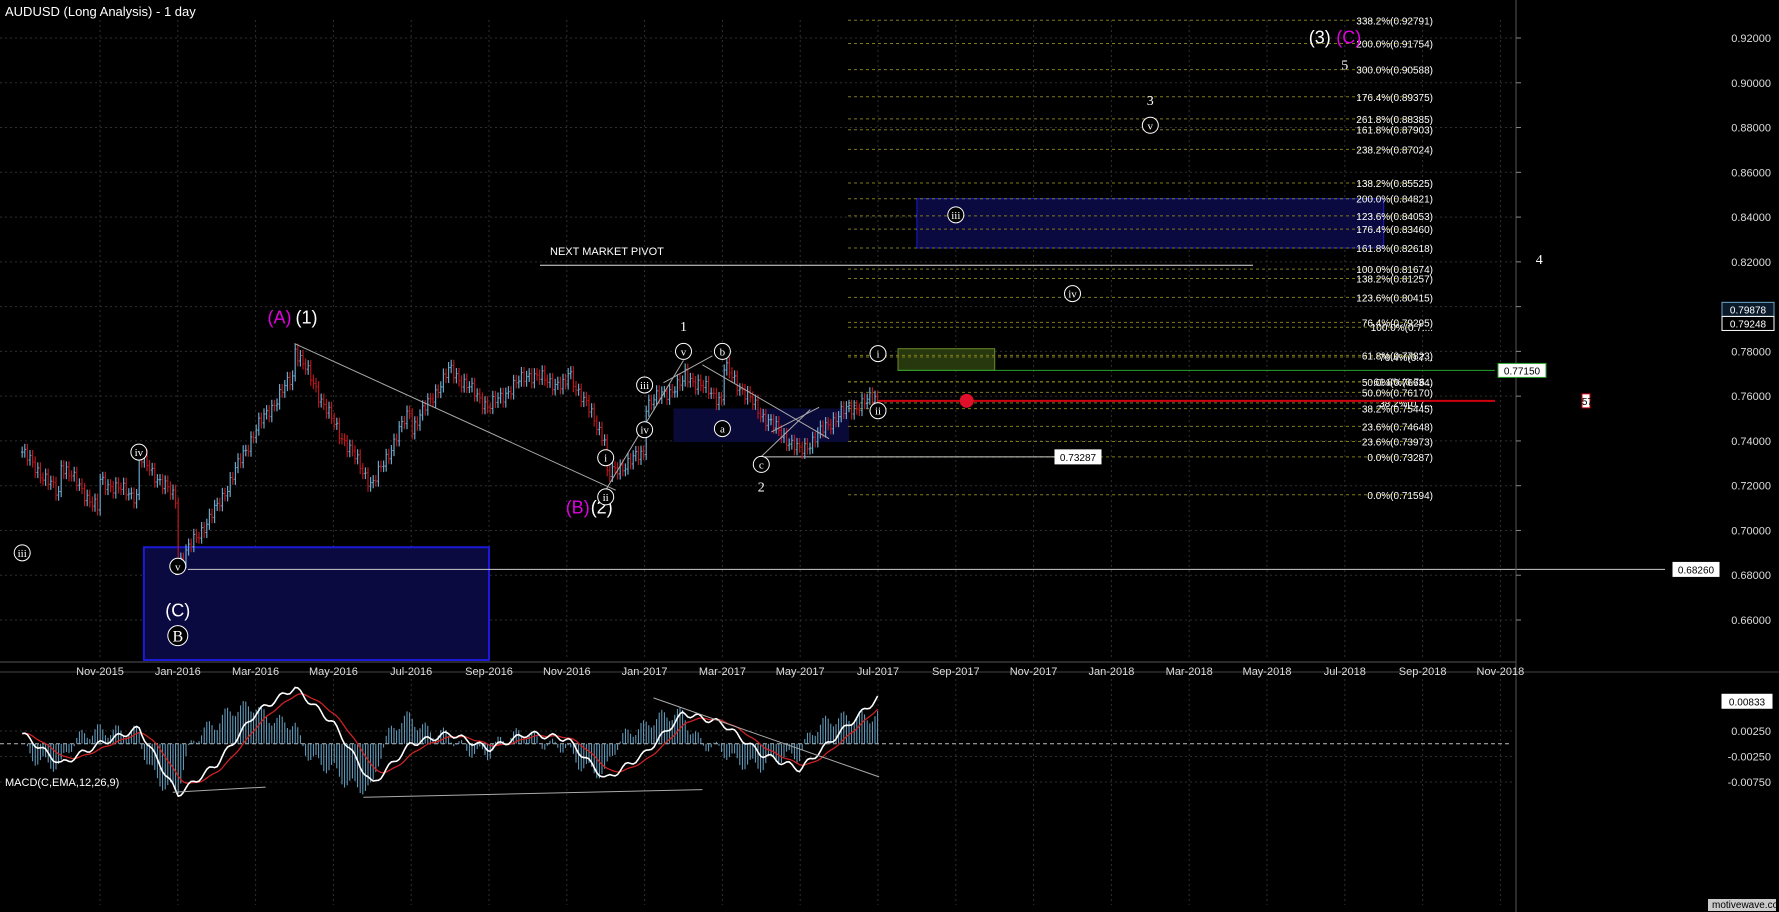 The height and width of the screenshot is (912, 1779). What do you see at coordinates (1394, 45) in the screenshot?
I see `fib-label: 200.0%(0.91754)` at bounding box center [1394, 45].